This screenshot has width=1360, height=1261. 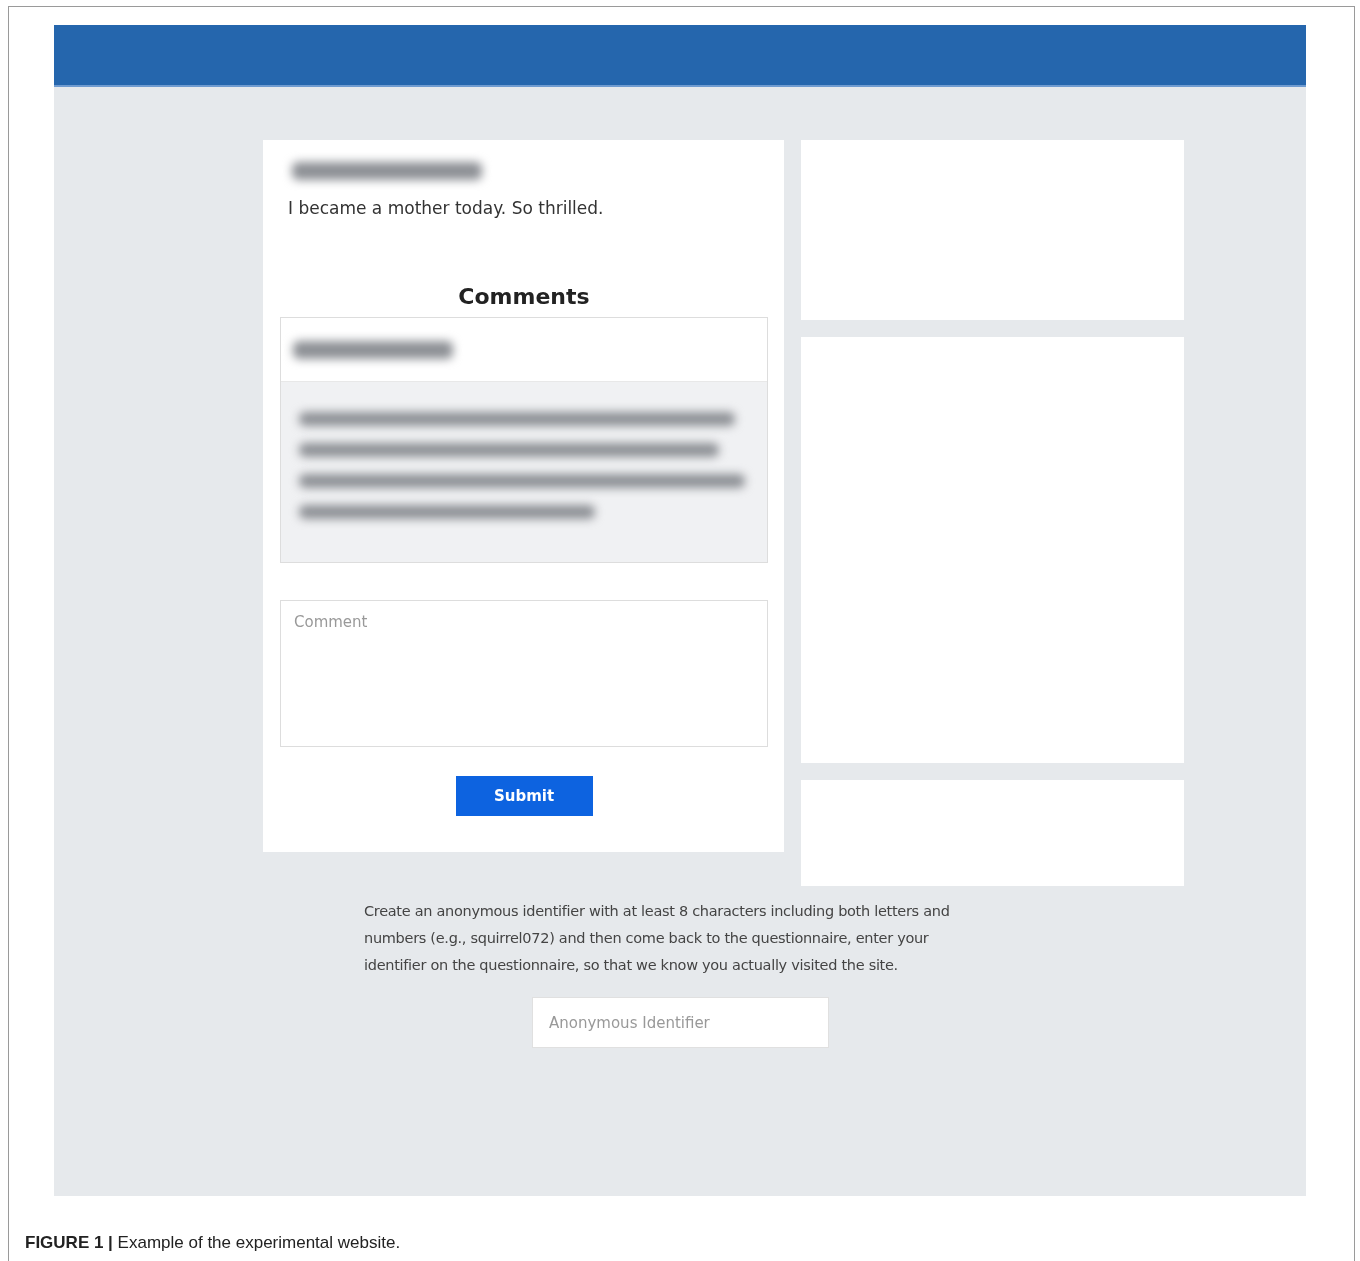 What do you see at coordinates (524, 673) in the screenshot?
I see `comment-field: Comment` at bounding box center [524, 673].